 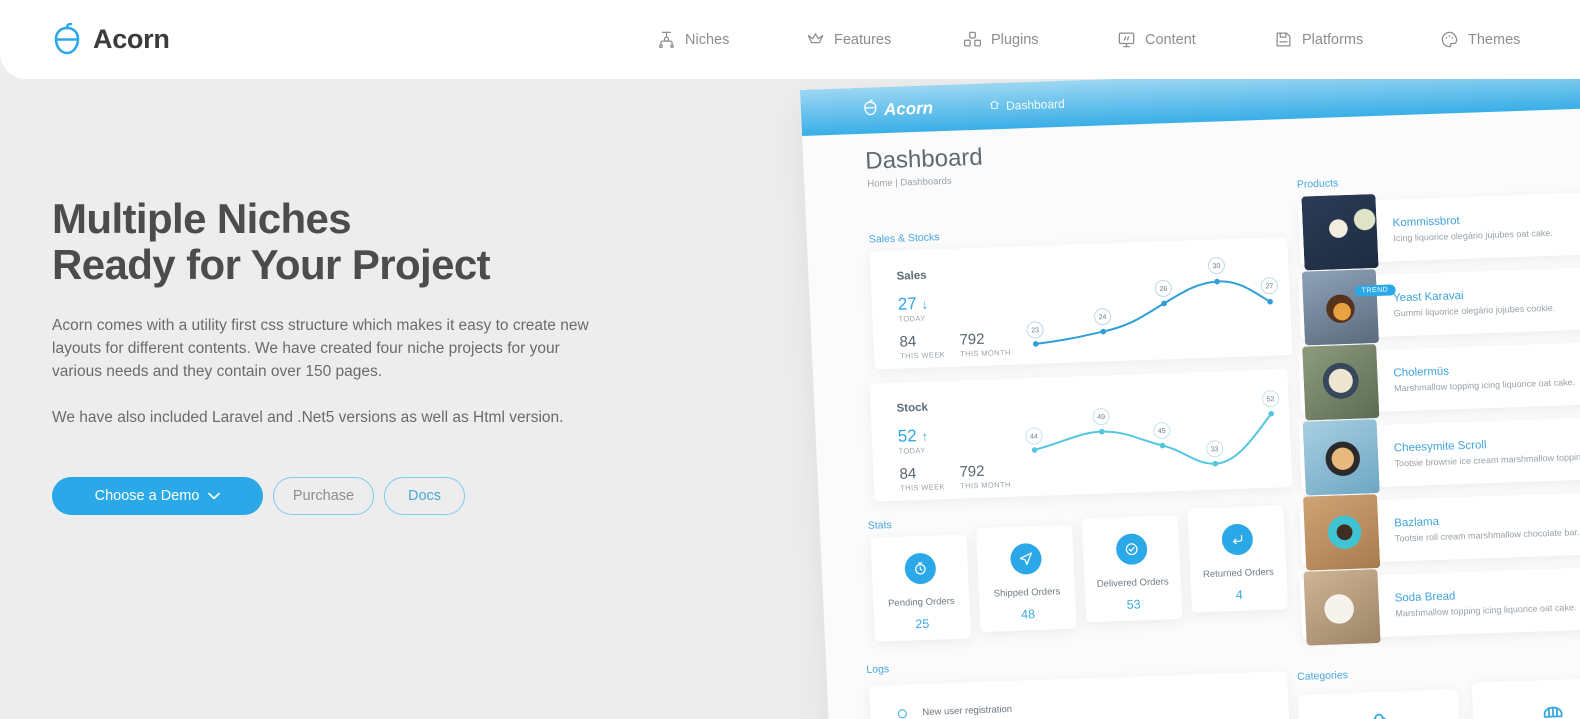 I want to click on mockup-section-products: Products, so click(x=1317, y=184).